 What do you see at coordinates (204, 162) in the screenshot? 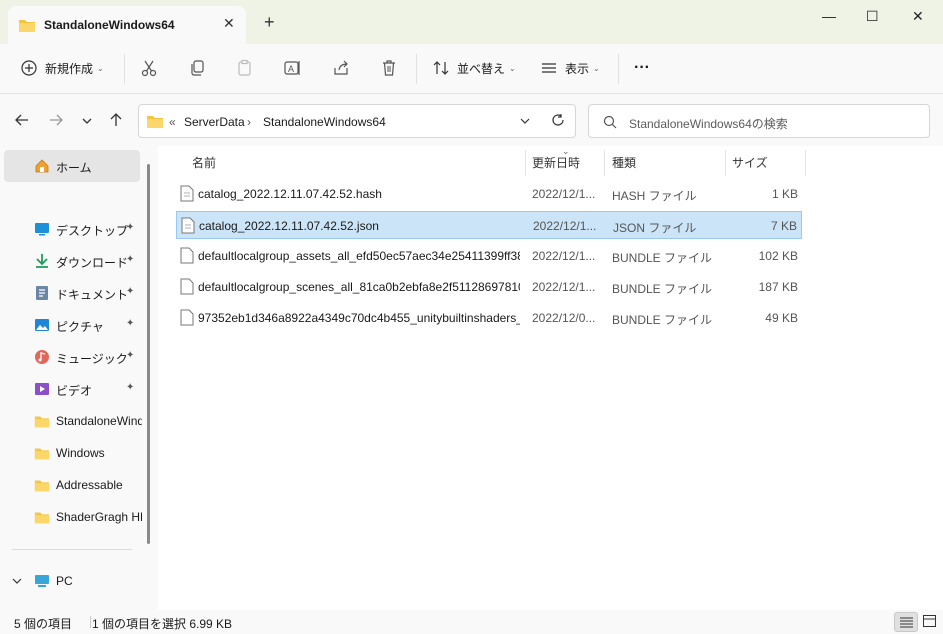
I see `column-header-name: 名前` at bounding box center [204, 162].